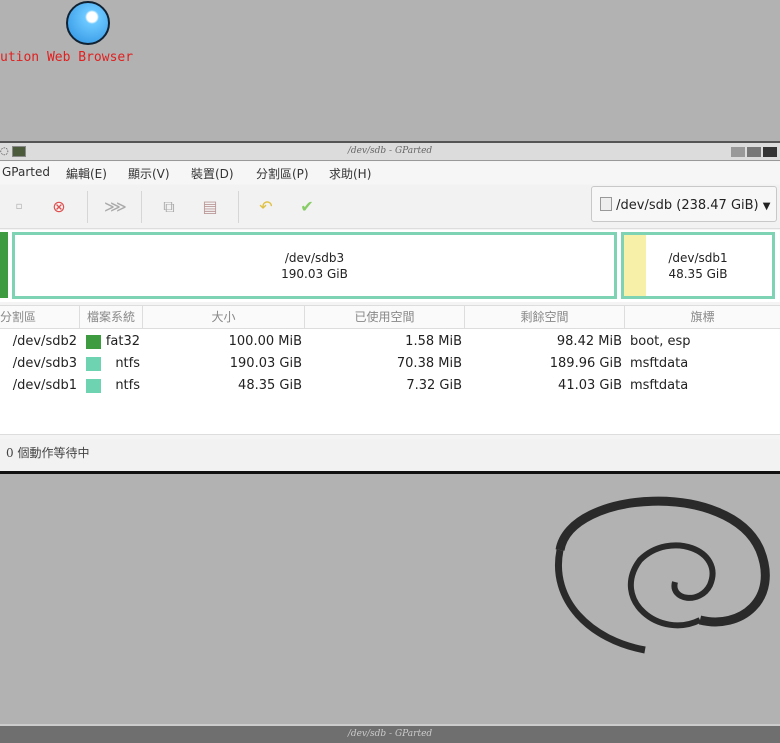 This screenshot has width=780, height=743. What do you see at coordinates (26, 172) in the screenshot?
I see `menu-gparted: GParted` at bounding box center [26, 172].